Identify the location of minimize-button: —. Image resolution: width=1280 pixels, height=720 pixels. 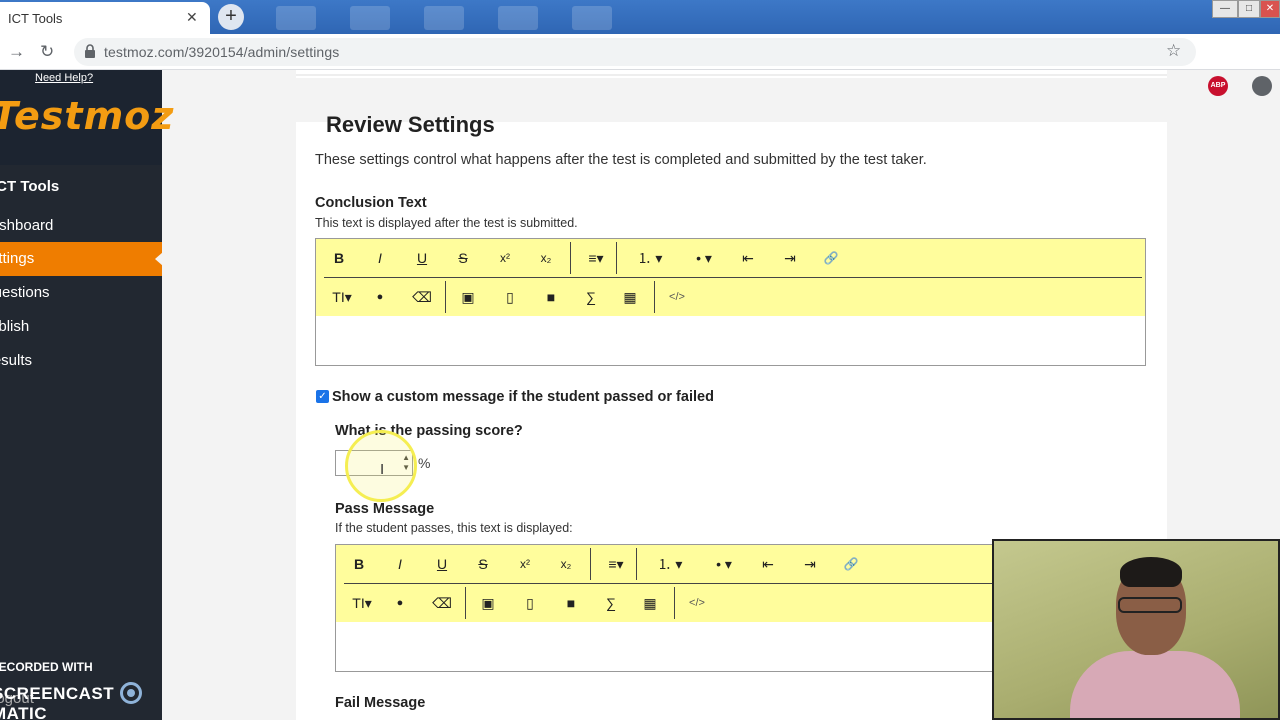
(1225, 9).